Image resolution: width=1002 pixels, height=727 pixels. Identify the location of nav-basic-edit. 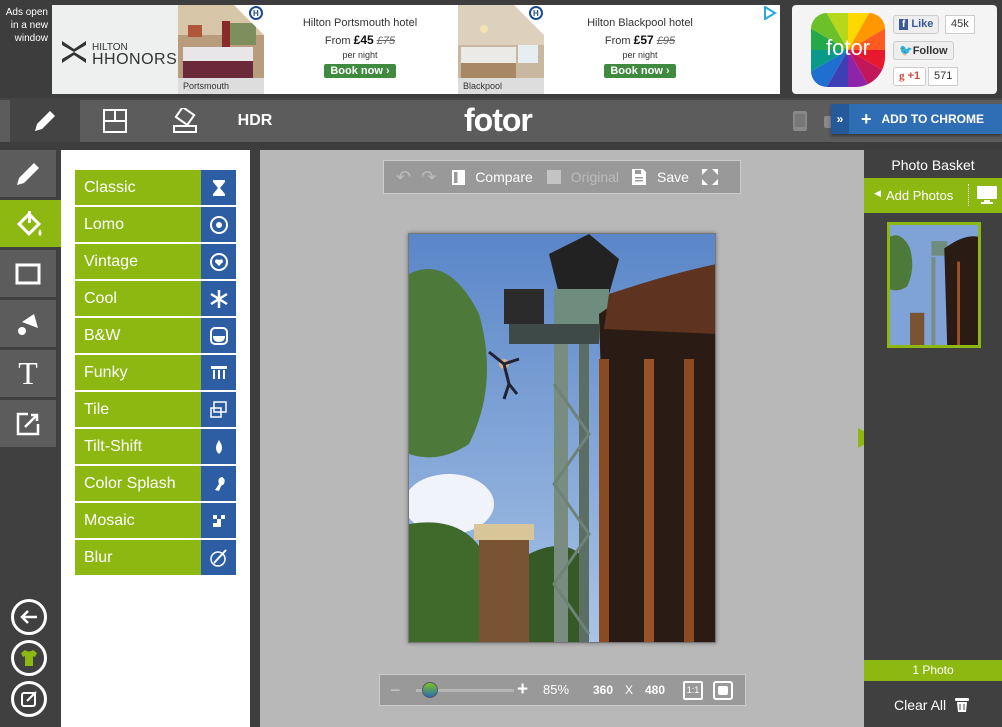
(28, 173).